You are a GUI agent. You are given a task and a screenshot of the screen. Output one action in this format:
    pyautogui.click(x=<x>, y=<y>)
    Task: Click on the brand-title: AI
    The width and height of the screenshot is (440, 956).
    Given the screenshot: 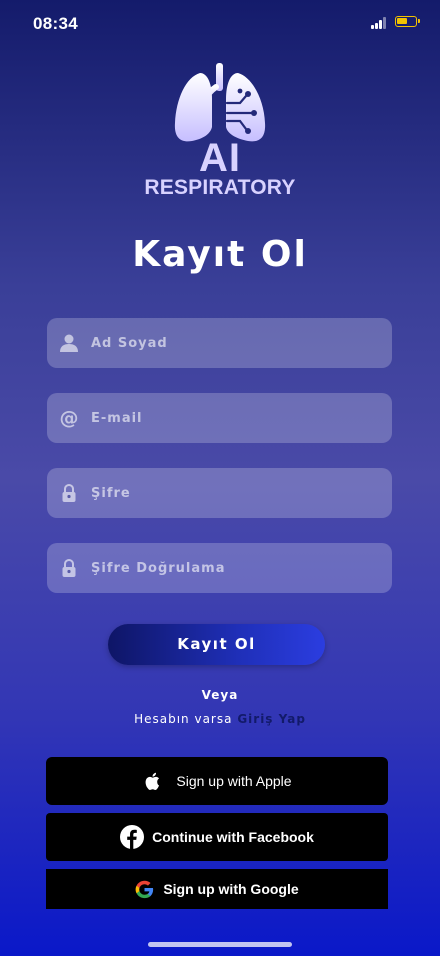 What is the action you would take?
    pyautogui.click(x=220, y=158)
    